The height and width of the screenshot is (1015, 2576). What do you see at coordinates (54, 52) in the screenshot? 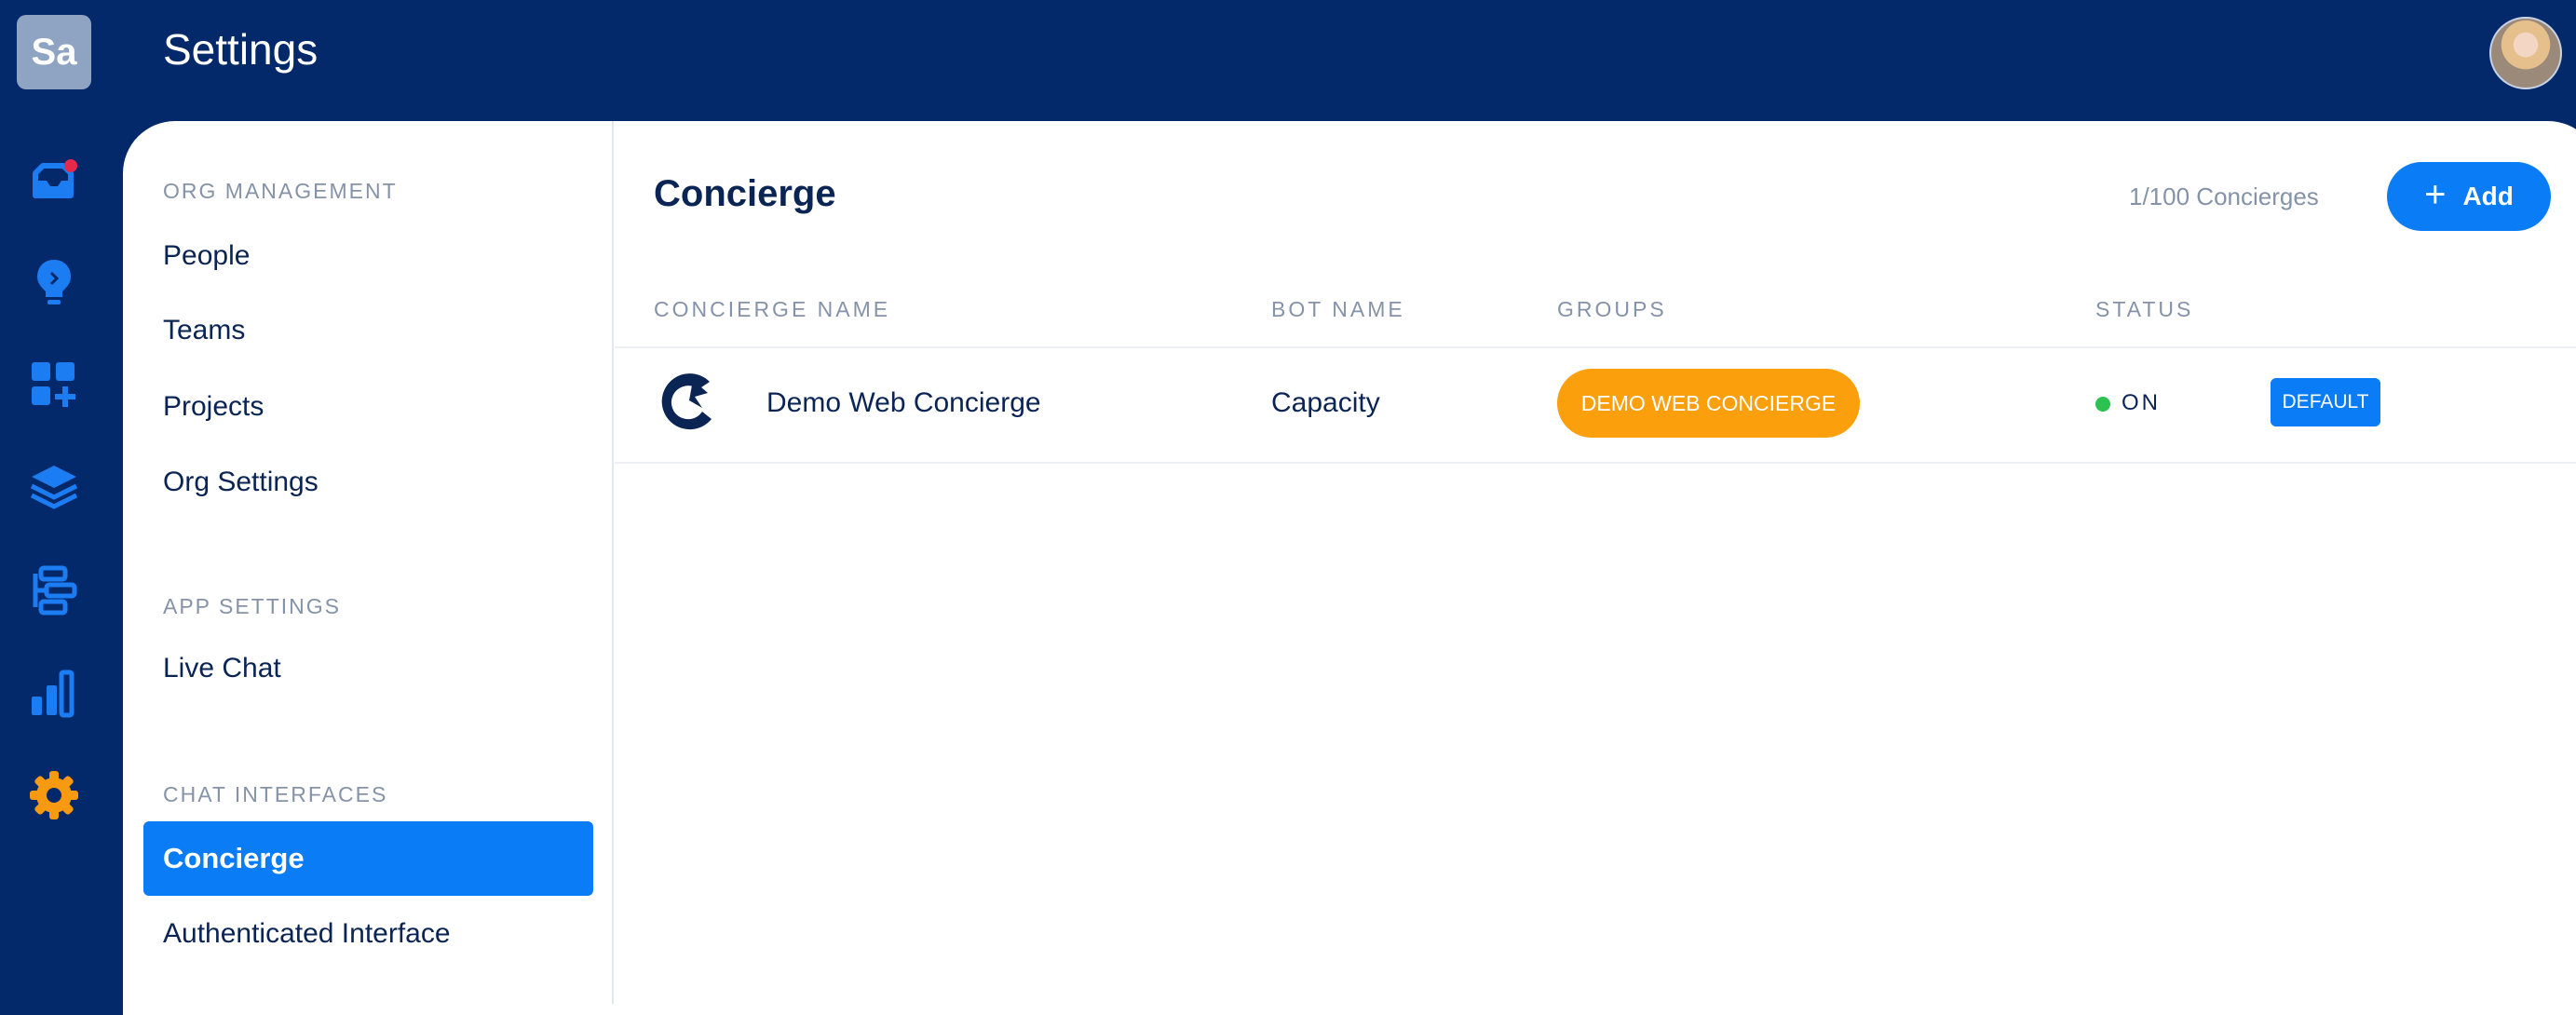
I see `workspace-badge: Sa` at bounding box center [54, 52].